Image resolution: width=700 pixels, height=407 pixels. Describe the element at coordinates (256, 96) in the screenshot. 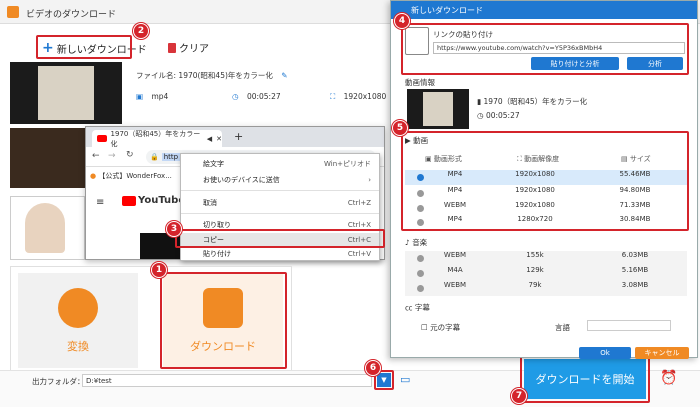

I see `duration-field: ◷ 00:05:27` at that location.